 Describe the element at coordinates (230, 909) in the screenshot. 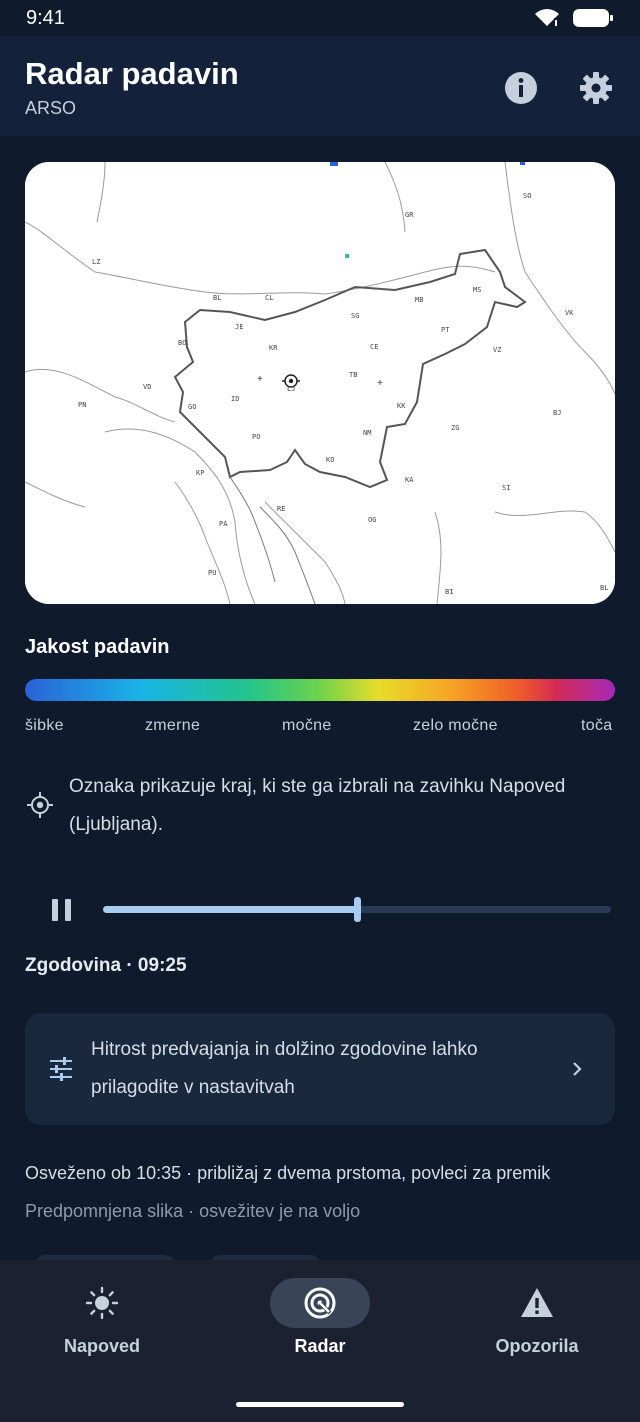

I see `timeline-slider-fill` at that location.